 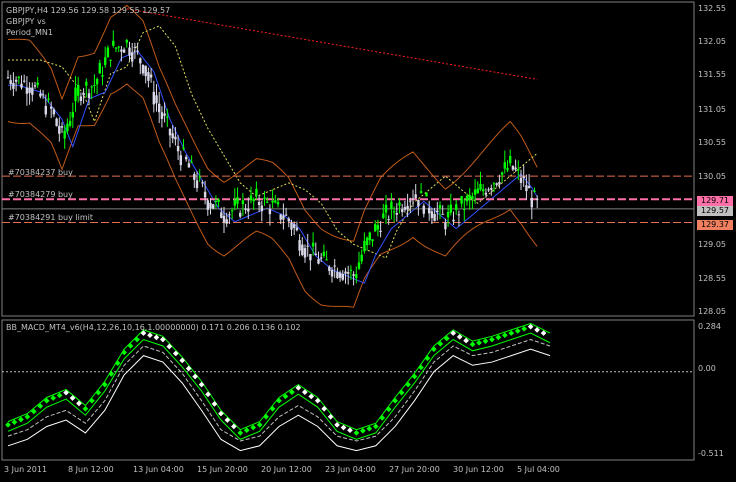 I want to click on order-label-2: #70384279 buy, so click(x=40, y=195).